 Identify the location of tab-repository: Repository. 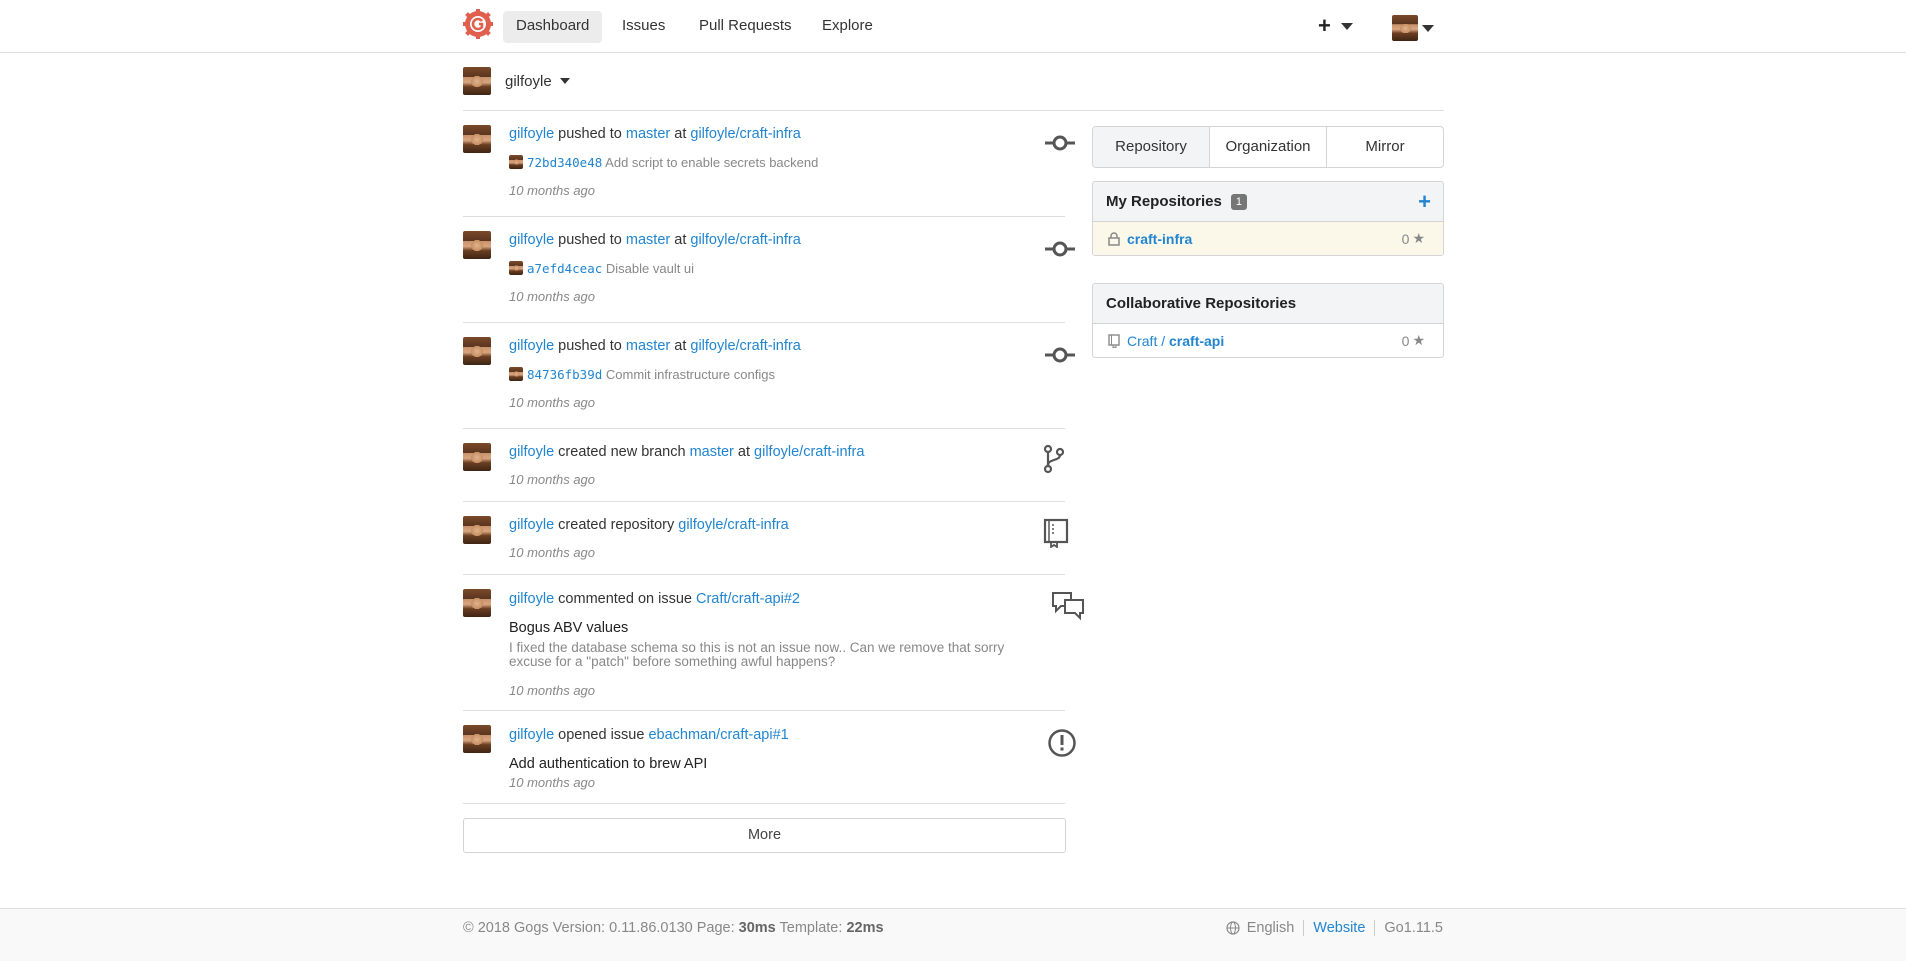
(1151, 147).